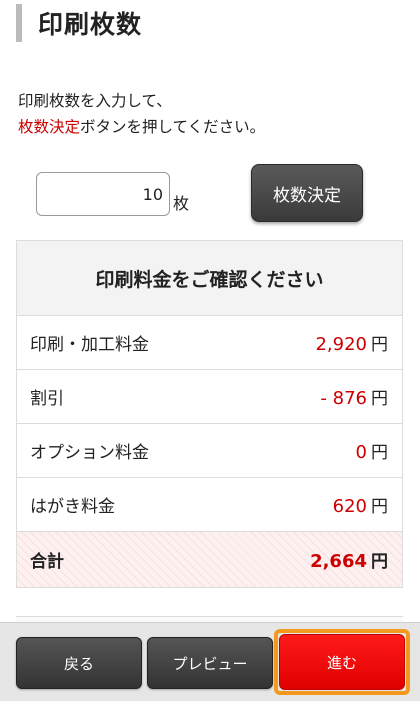 The image size is (420, 701). What do you see at coordinates (341, 344) in the screenshot?
I see `price-row-value: 2,920` at bounding box center [341, 344].